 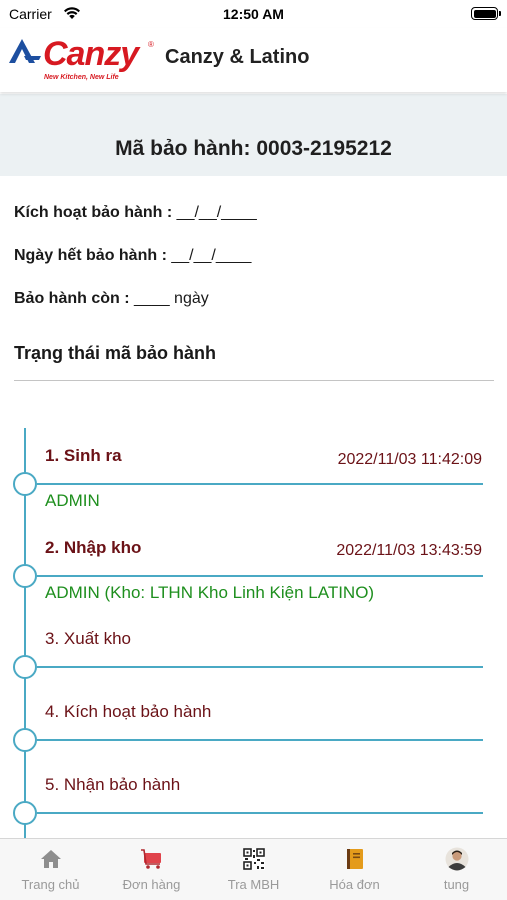 What do you see at coordinates (210, 592) in the screenshot?
I see `step-actor: ADMIN (Kho: LTHN Kho Linh Kiện LATINO)` at bounding box center [210, 592].